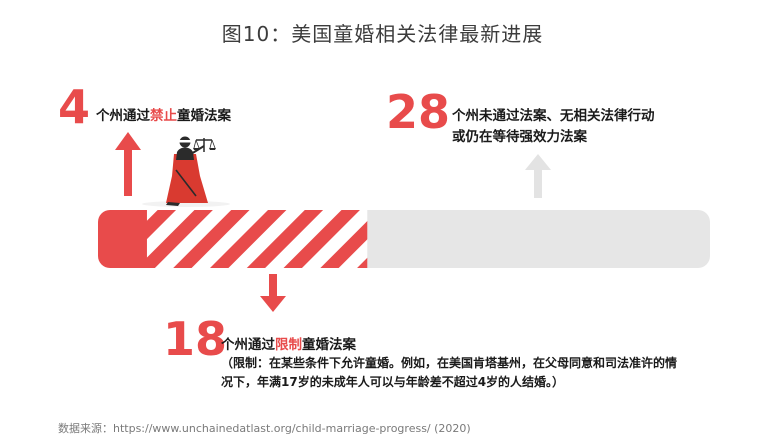 The height and width of the screenshot is (444, 765). What do you see at coordinates (204, 116) in the screenshot?
I see `banned-label-post: 童婚法案` at bounding box center [204, 116].